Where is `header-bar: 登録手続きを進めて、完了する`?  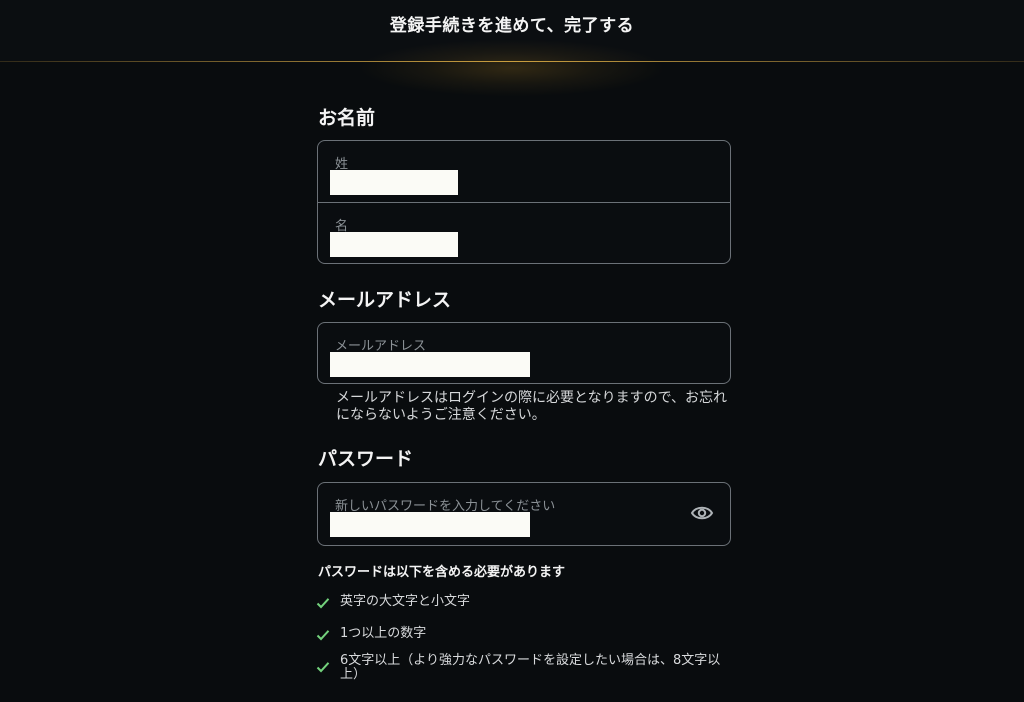 header-bar: 登録手続きを進めて、完了する is located at coordinates (512, 31).